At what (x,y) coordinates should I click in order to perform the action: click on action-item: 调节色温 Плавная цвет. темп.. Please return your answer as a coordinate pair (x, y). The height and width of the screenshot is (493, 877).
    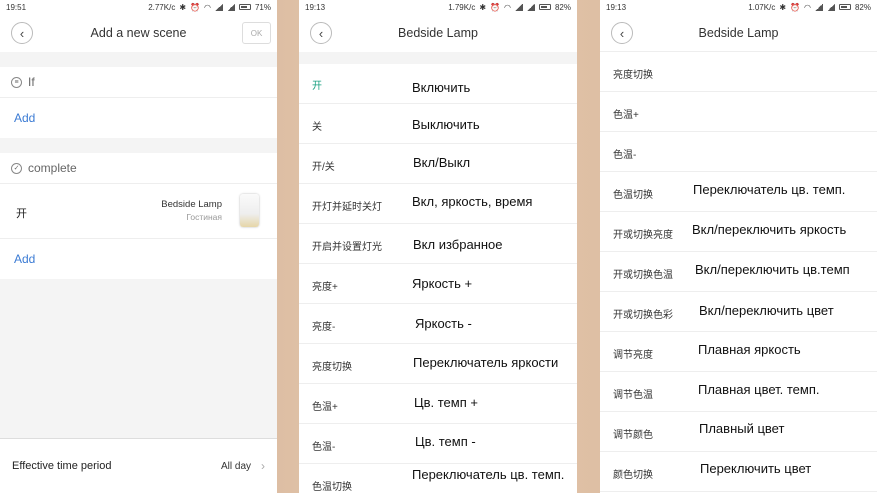
    Looking at the image, I should click on (738, 392).